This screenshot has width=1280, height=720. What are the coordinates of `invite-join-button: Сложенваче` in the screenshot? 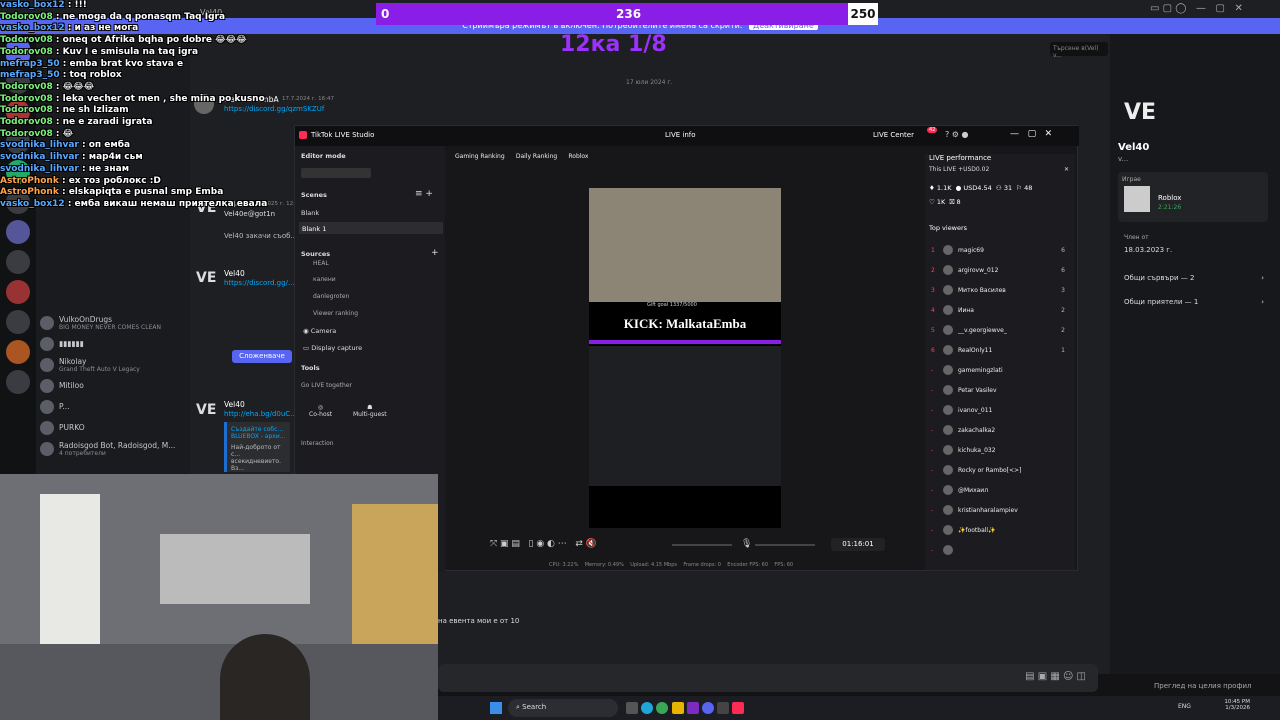 It's located at (262, 356).